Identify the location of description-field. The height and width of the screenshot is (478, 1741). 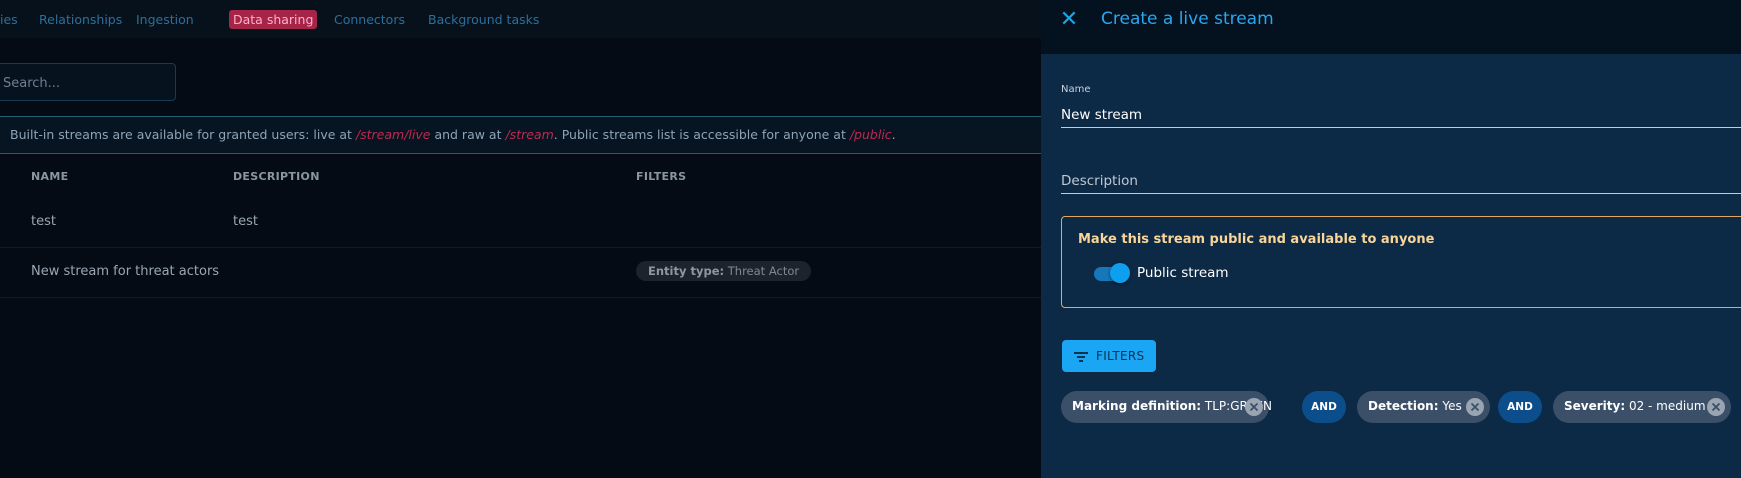
(1401, 182).